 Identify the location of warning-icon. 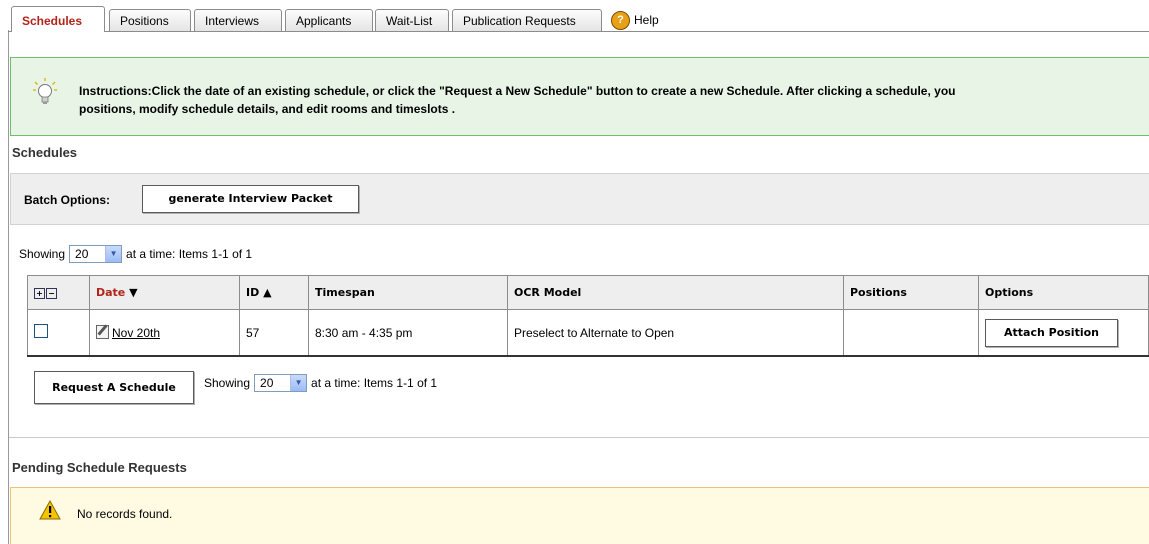
(50, 510).